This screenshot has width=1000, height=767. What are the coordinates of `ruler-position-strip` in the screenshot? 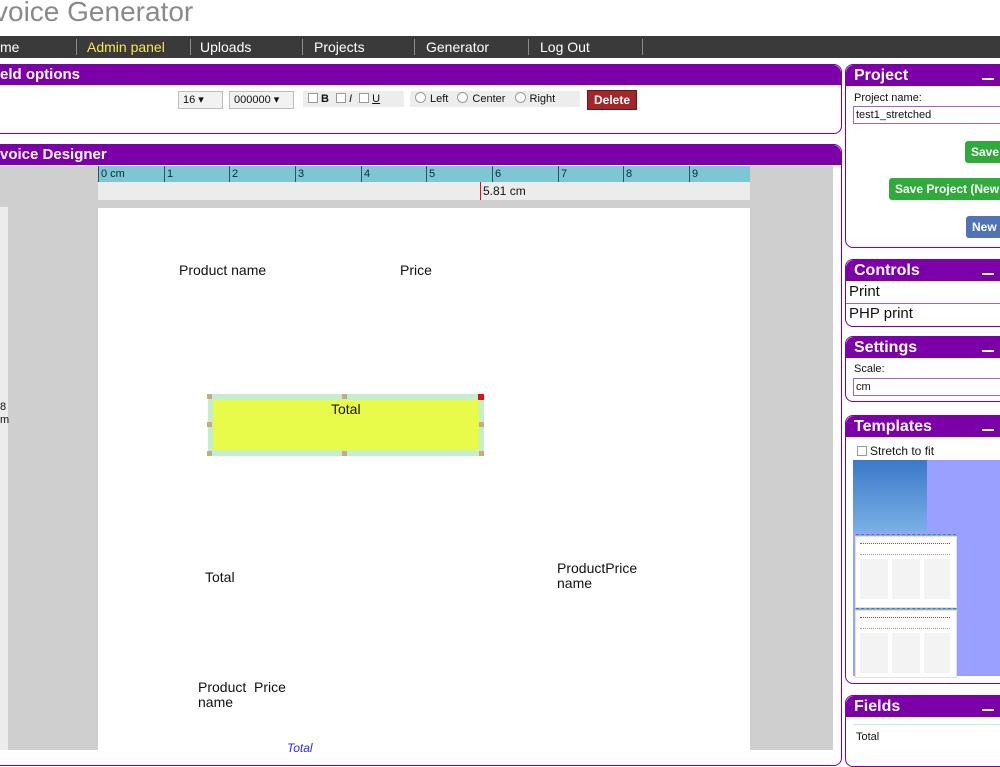 It's located at (424, 191).